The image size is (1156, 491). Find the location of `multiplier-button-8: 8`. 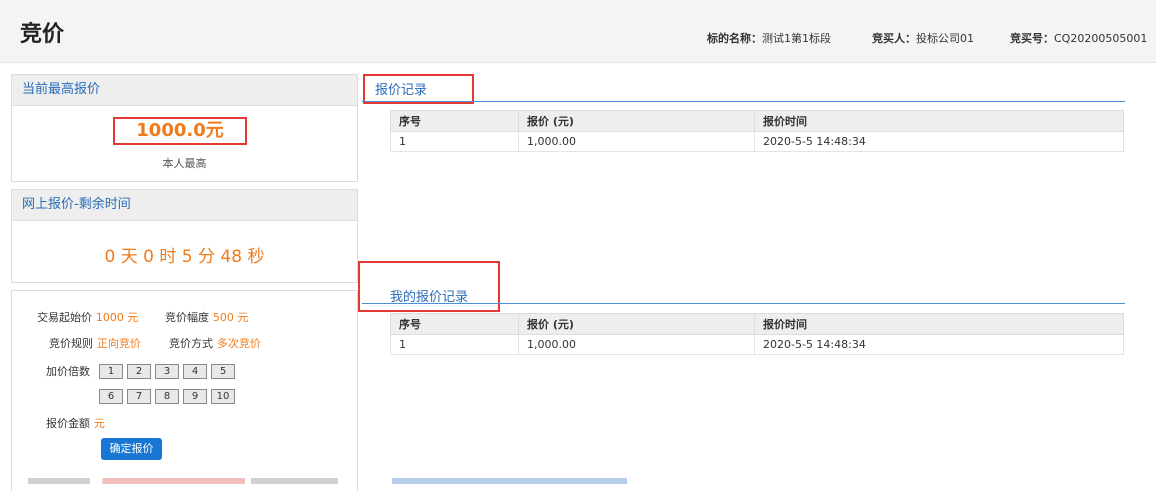

multiplier-button-8: 8 is located at coordinates (167, 396).